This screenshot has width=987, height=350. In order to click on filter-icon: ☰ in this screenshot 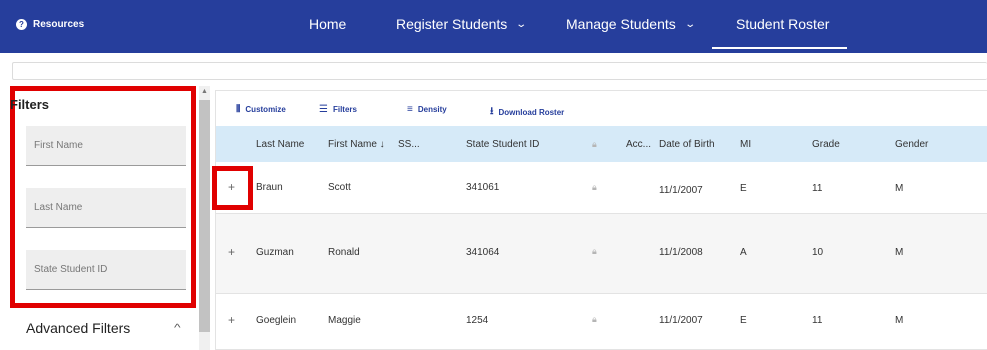, I will do `click(323, 109)`.